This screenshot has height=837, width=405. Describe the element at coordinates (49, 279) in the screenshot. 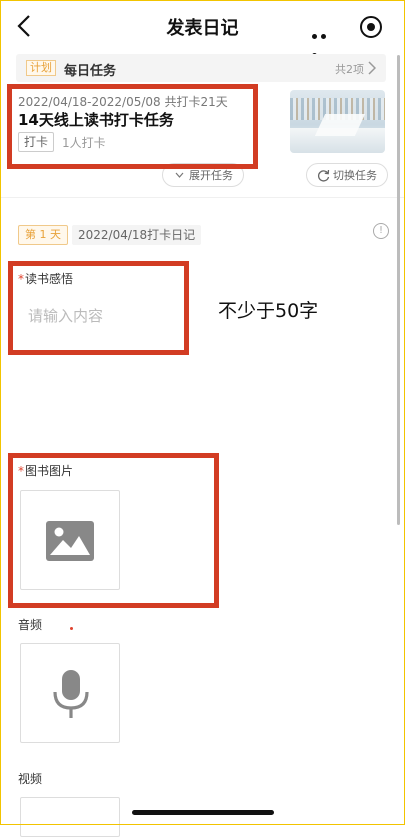

I see `reading-label-text: 读书感悟` at that location.